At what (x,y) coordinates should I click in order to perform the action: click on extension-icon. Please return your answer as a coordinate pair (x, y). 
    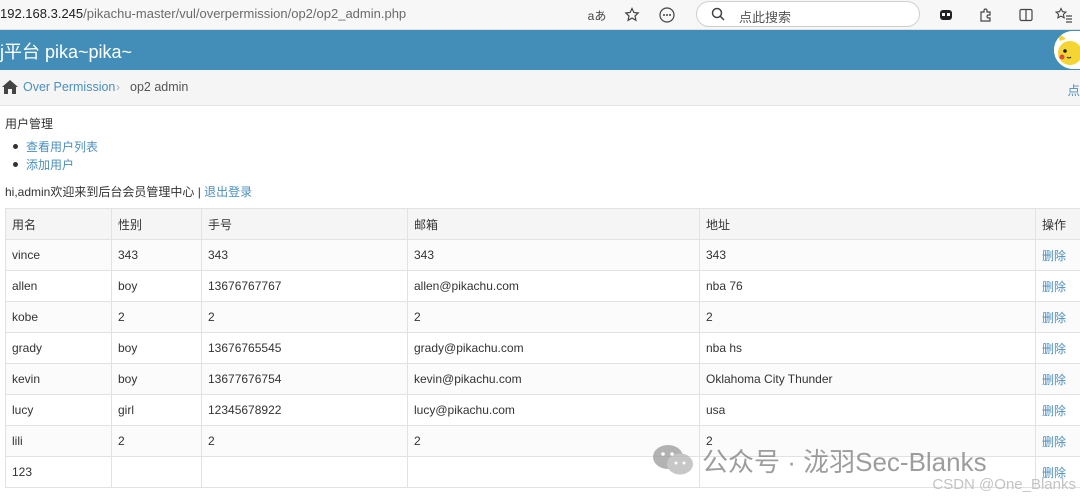
    Looking at the image, I should click on (946, 15).